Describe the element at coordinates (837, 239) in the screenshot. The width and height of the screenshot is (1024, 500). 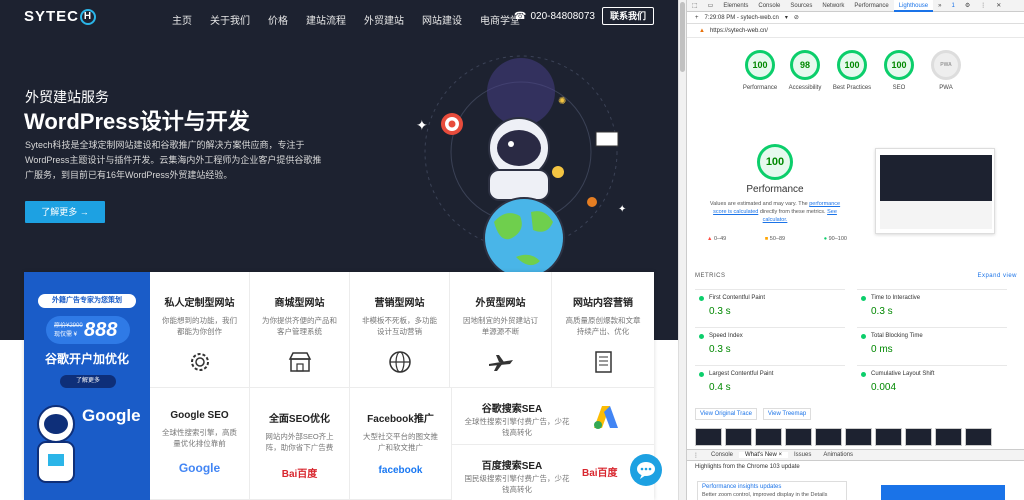
I see `legend-label: 90–100` at that location.